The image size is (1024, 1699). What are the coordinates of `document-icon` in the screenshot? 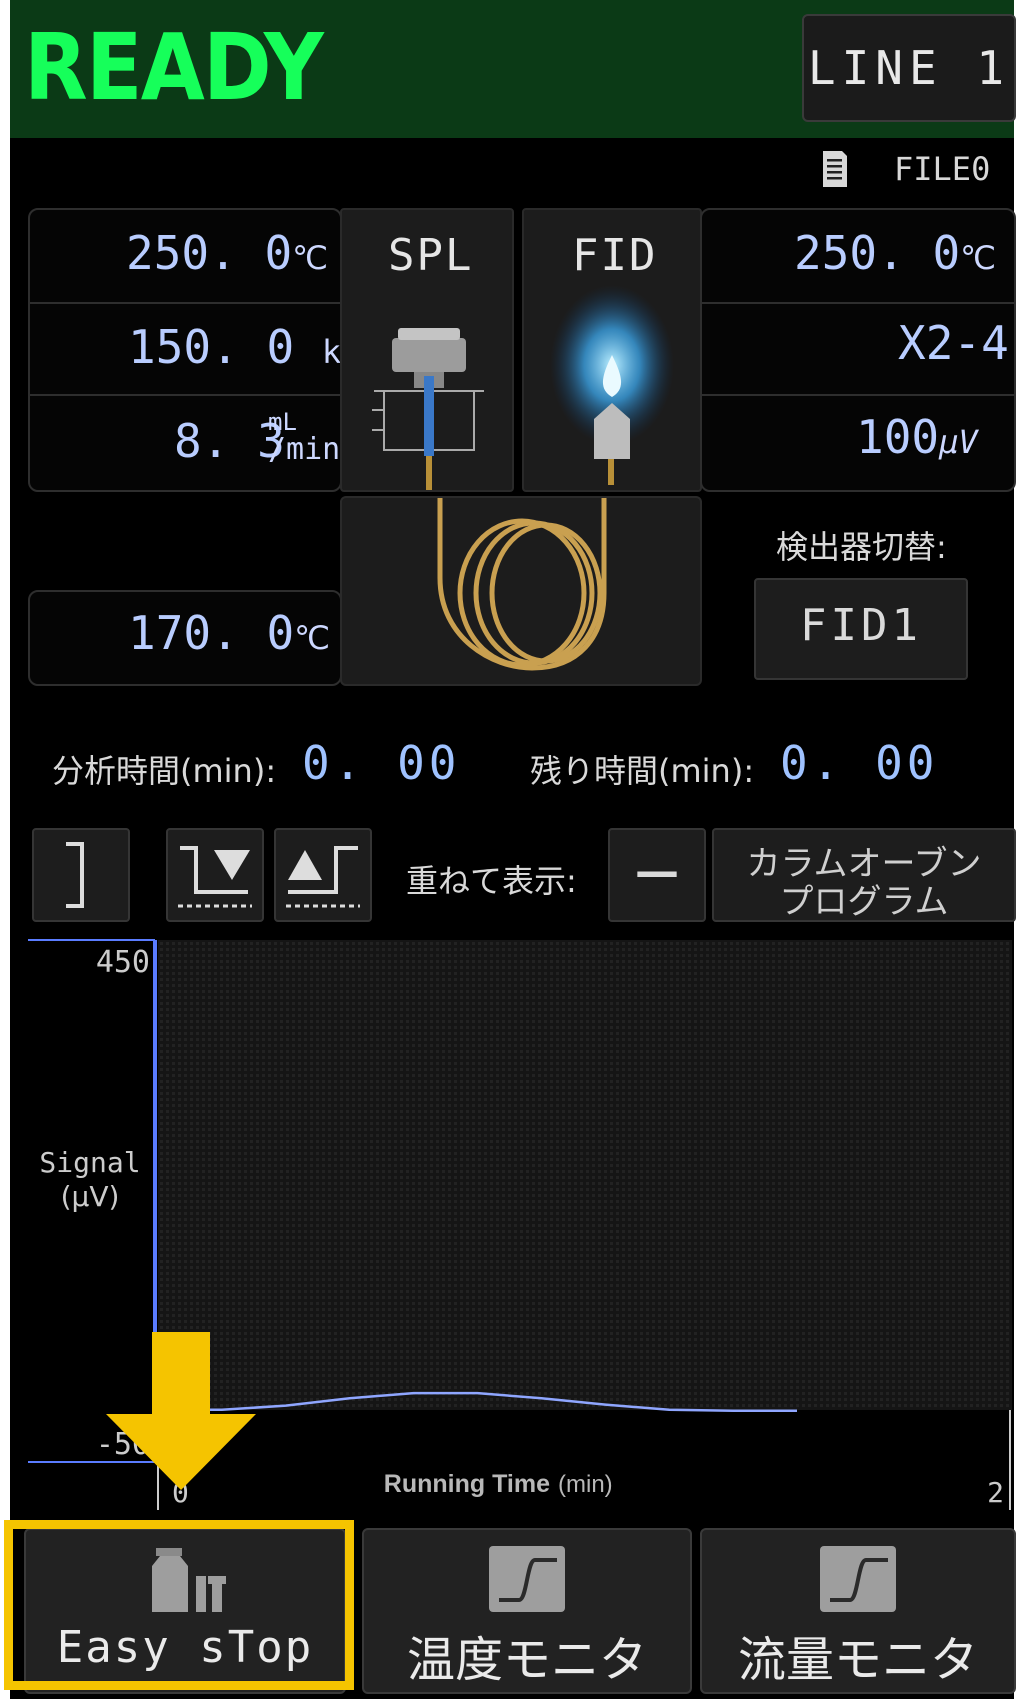 It's located at (835, 169).